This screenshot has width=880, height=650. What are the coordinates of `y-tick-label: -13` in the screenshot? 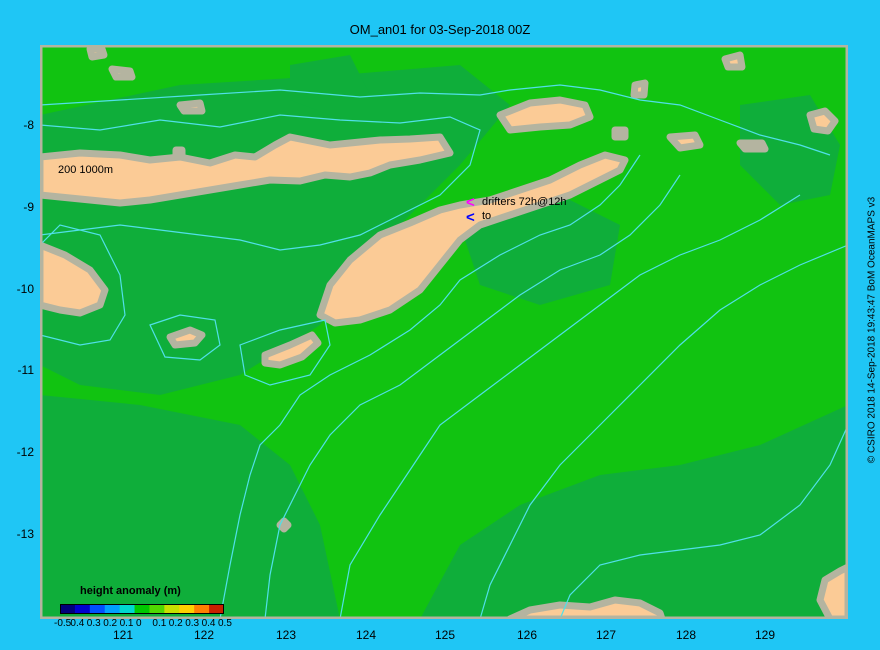 It's located at (25, 534).